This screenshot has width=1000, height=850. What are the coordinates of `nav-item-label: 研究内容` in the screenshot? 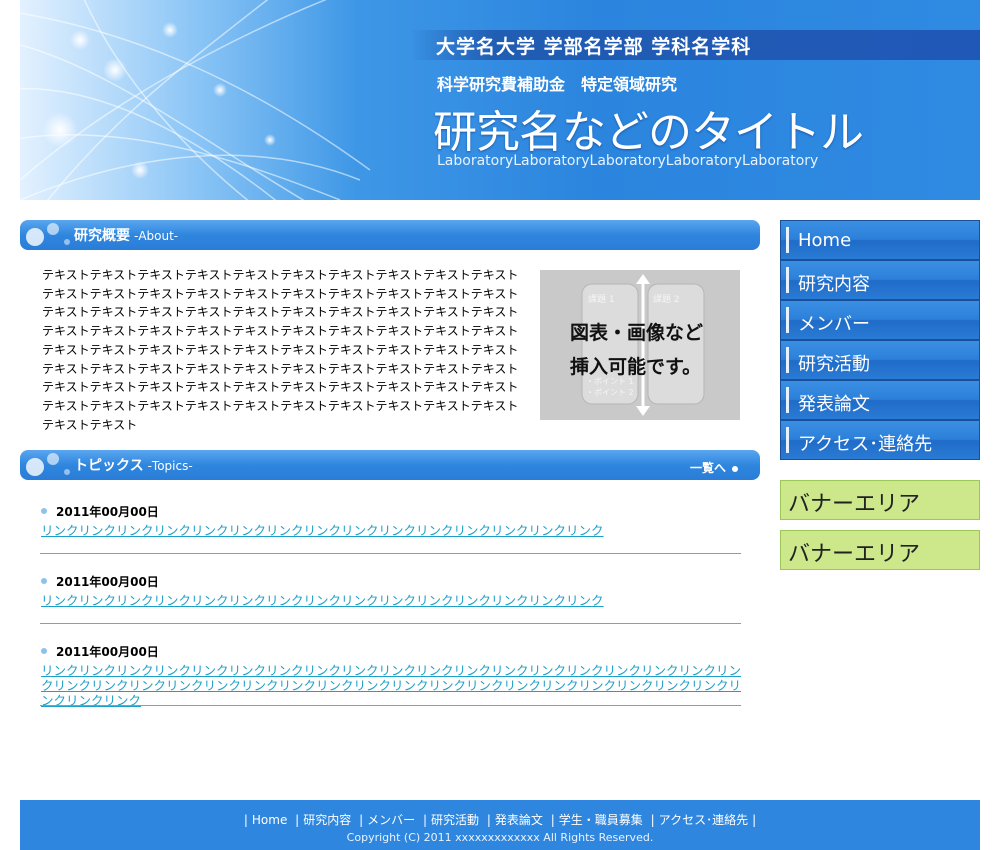 It's located at (834, 284).